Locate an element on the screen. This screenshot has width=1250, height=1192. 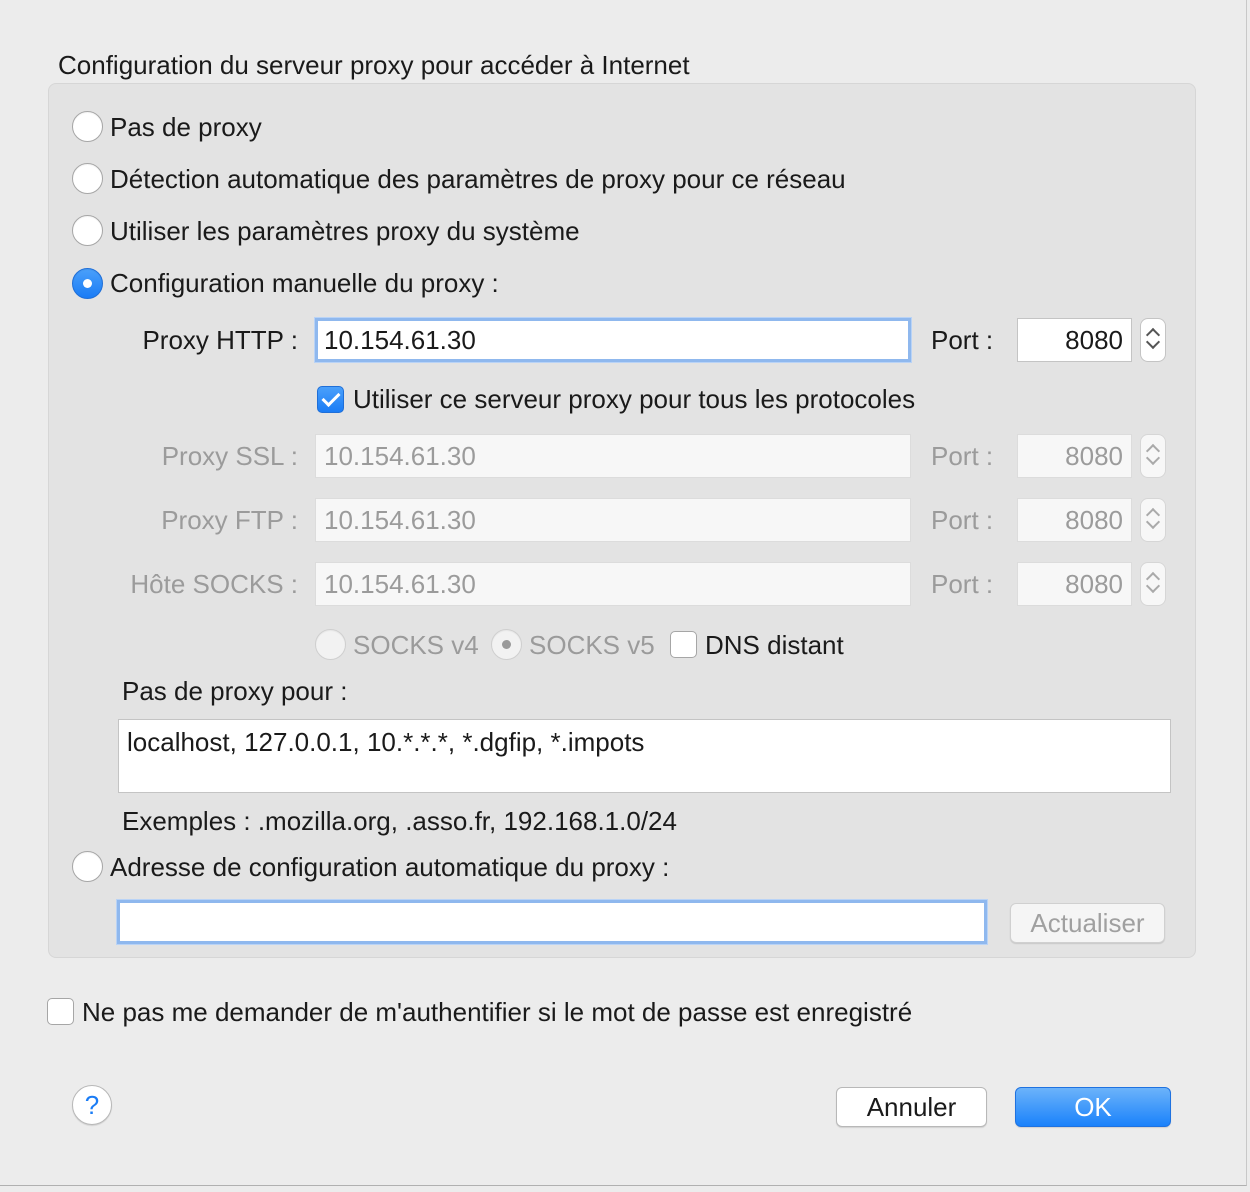
question-mark-icon: ? is located at coordinates (92, 1105).